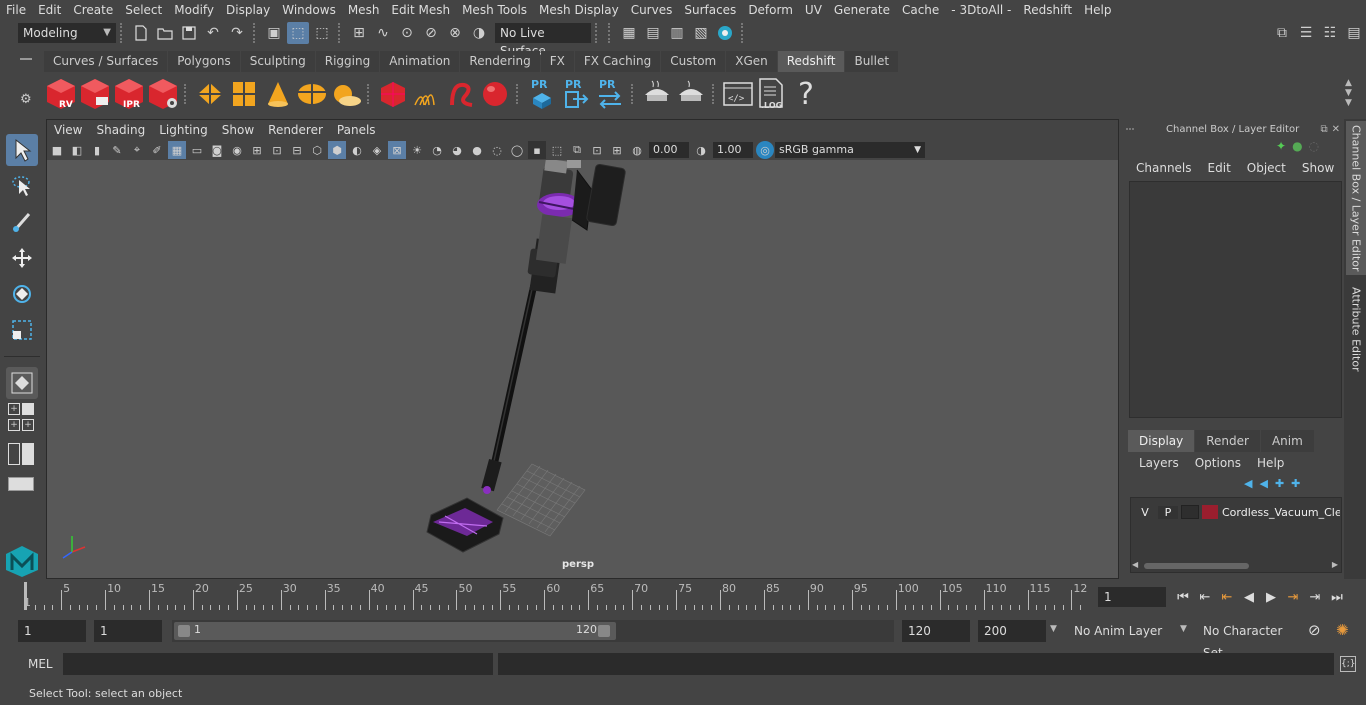  What do you see at coordinates (165, 33) in the screenshot?
I see `open-scene-icon` at bounding box center [165, 33].